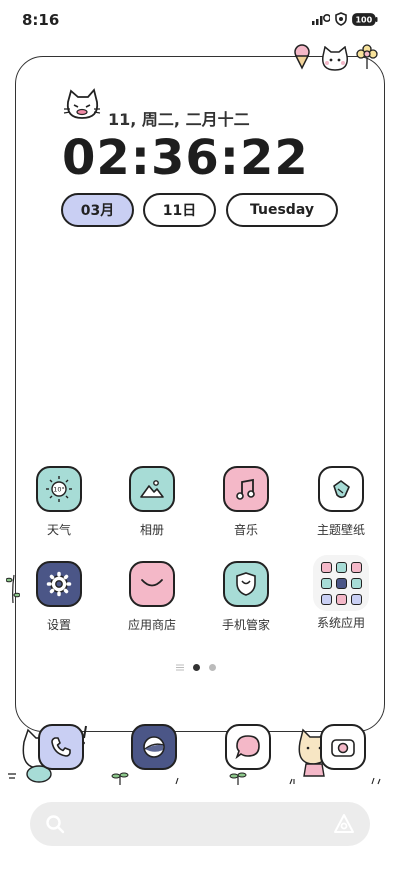  Describe the element at coordinates (13, 588) in the screenshot. I see `sprout-decoration-icon` at that location.